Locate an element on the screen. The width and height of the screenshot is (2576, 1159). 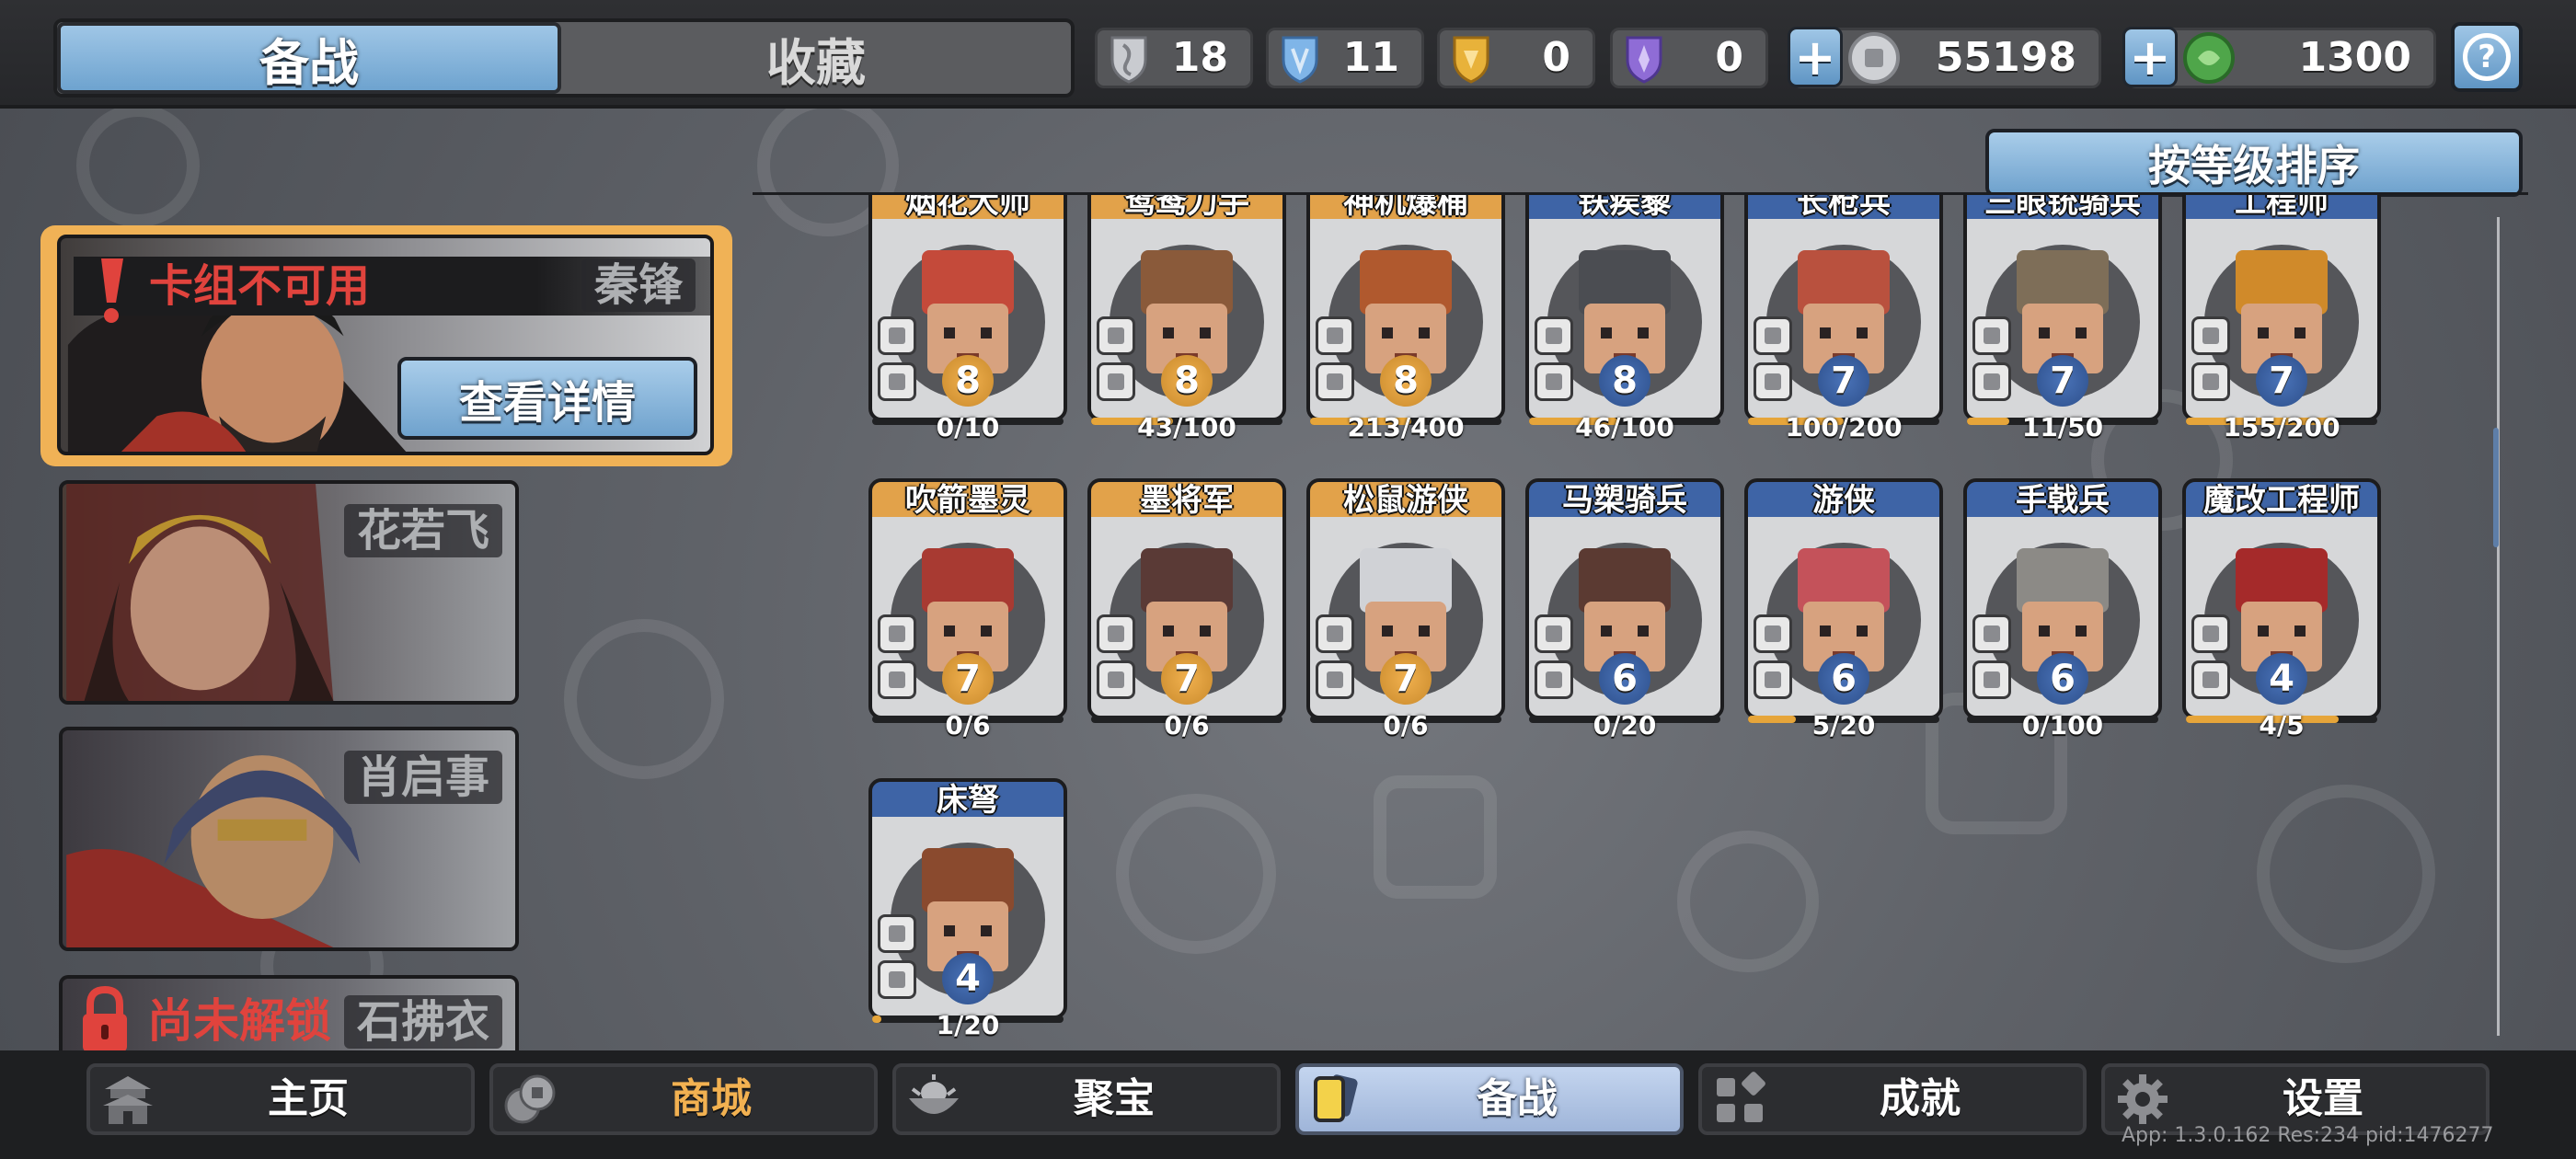
unit-card: 魔改工程师 4 4/5 is located at coordinates (2281, 609).